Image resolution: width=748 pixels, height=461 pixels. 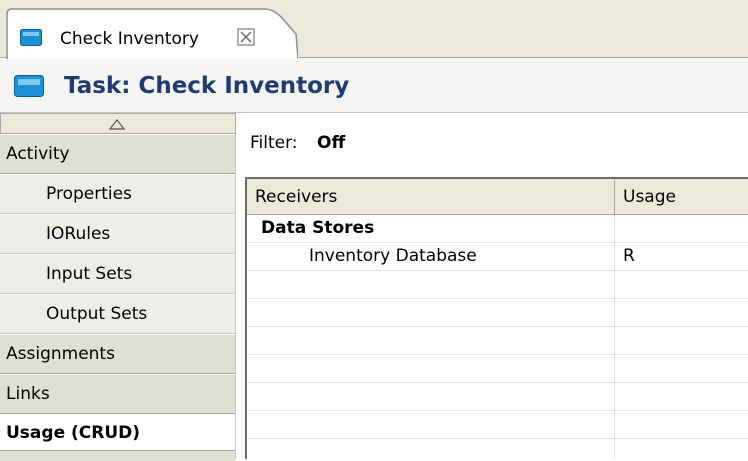 I want to click on sidebar-item-links: Links, so click(x=117, y=394).